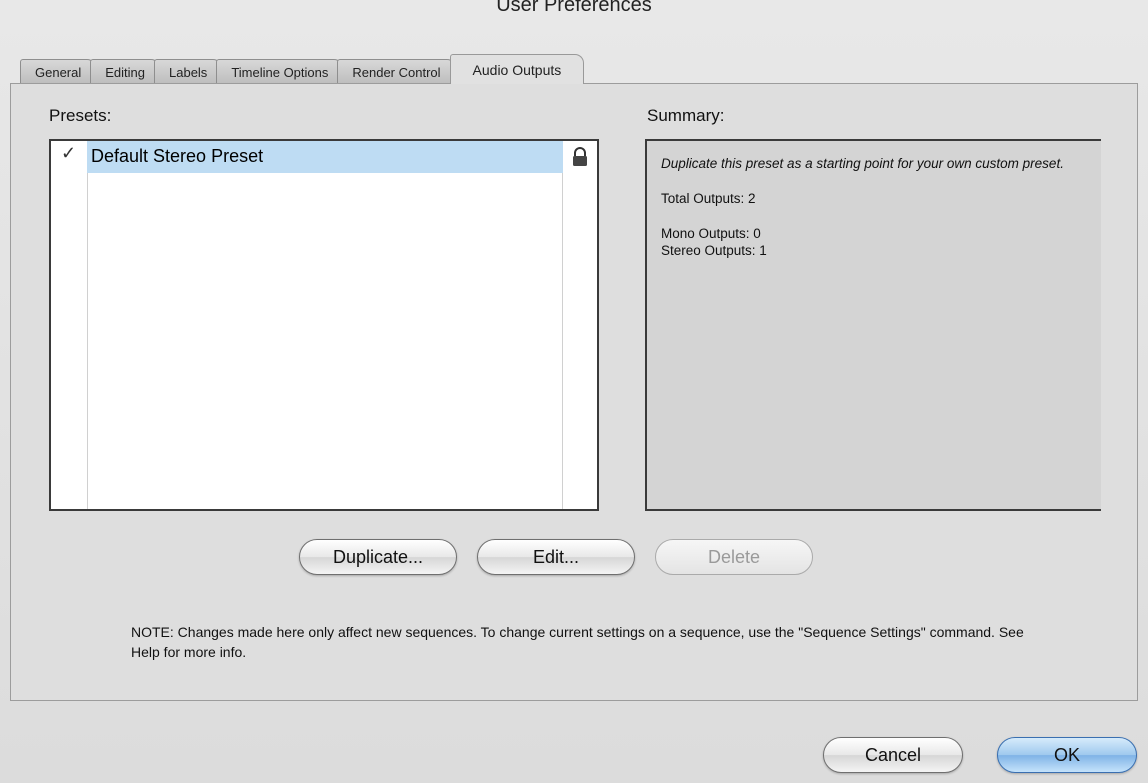  Describe the element at coordinates (325, 157) in the screenshot. I see `preset-row: Default Stereo Preset` at that location.